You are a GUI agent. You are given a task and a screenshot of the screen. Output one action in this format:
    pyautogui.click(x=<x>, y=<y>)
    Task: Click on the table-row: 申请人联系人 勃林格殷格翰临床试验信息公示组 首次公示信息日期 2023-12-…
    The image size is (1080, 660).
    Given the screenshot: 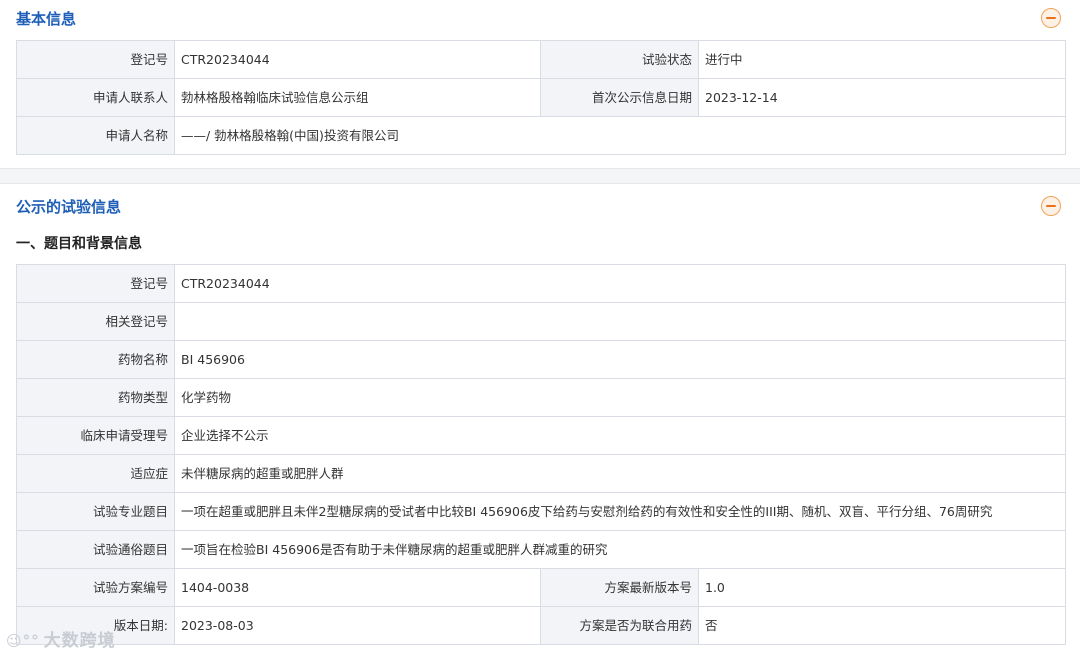 What is the action you would take?
    pyautogui.click(x=541, y=98)
    